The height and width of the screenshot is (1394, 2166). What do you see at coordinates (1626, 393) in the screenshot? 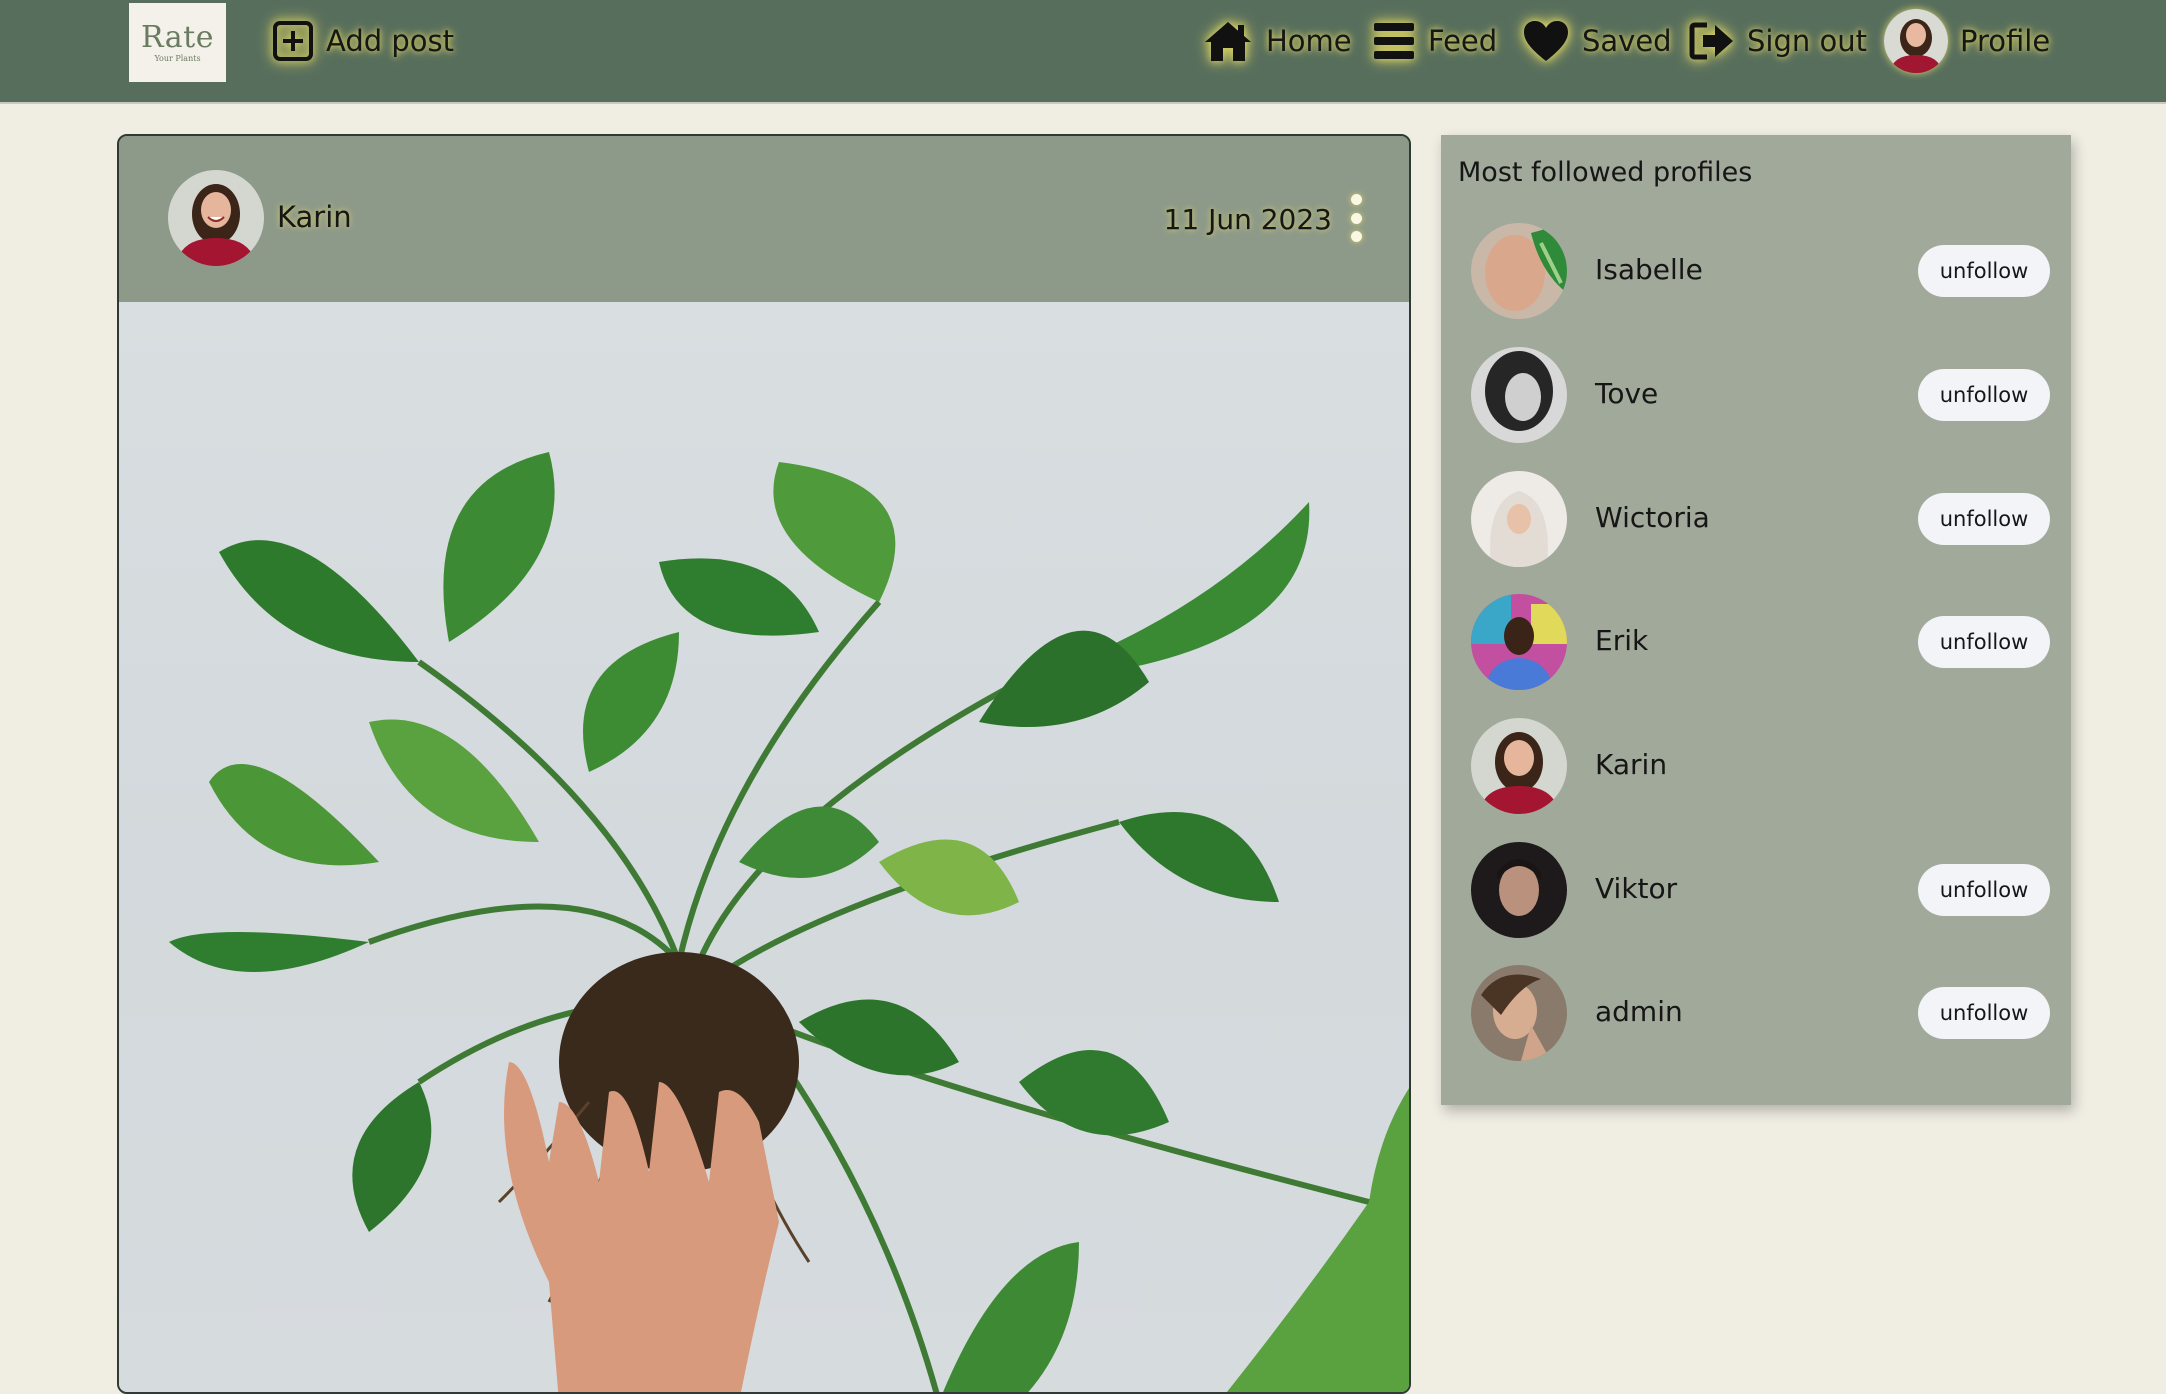
I see `profile-name: Tove` at bounding box center [1626, 393].